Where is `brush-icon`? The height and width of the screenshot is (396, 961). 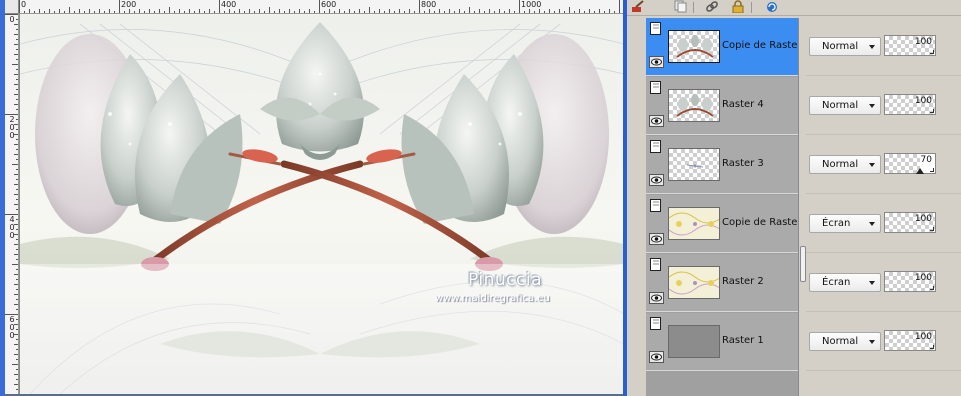
brush-icon is located at coordinates (638, 6).